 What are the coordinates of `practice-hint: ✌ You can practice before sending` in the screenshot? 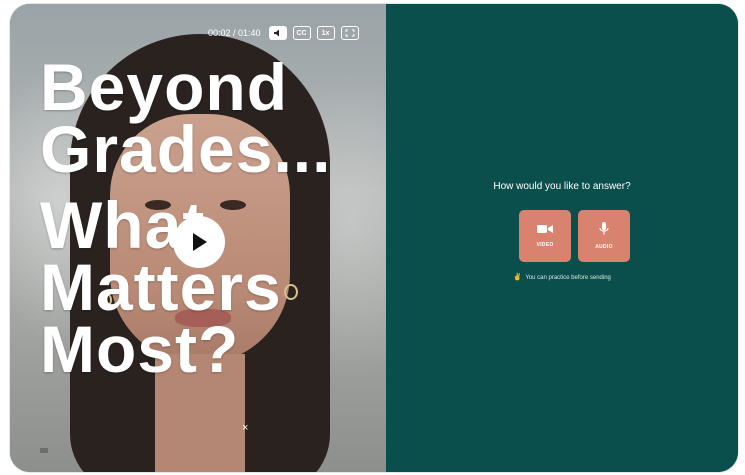 It's located at (562, 277).